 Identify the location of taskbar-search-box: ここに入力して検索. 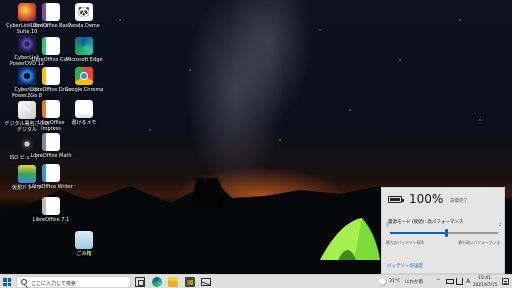
(73, 282).